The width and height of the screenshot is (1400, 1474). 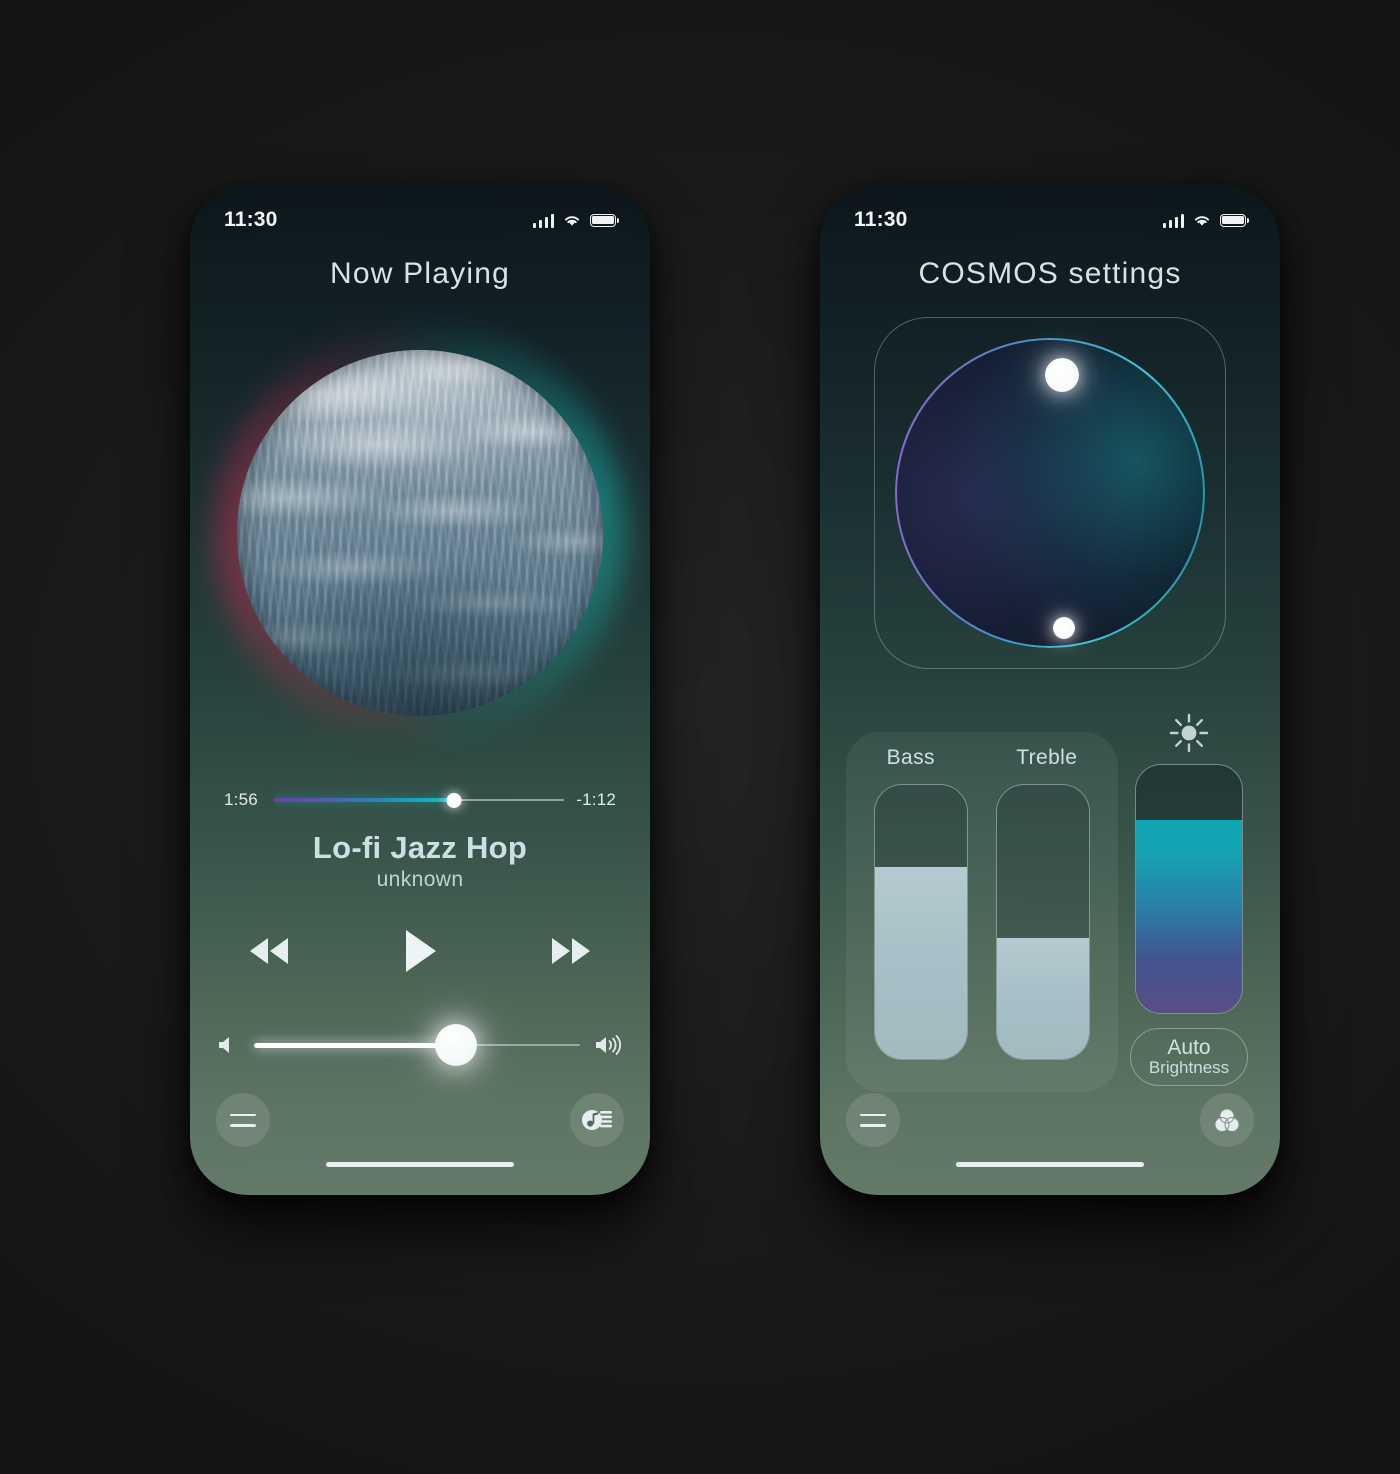 I want to click on rewind-icon, so click(x=269, y=951).